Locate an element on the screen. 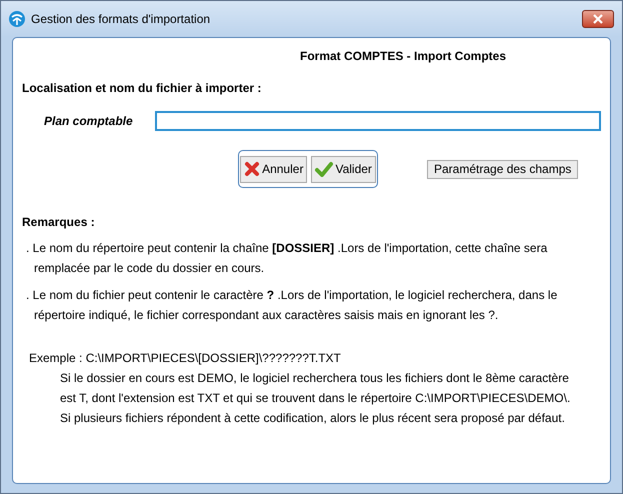 The width and height of the screenshot is (623, 494). cross-icon is located at coordinates (252, 169).